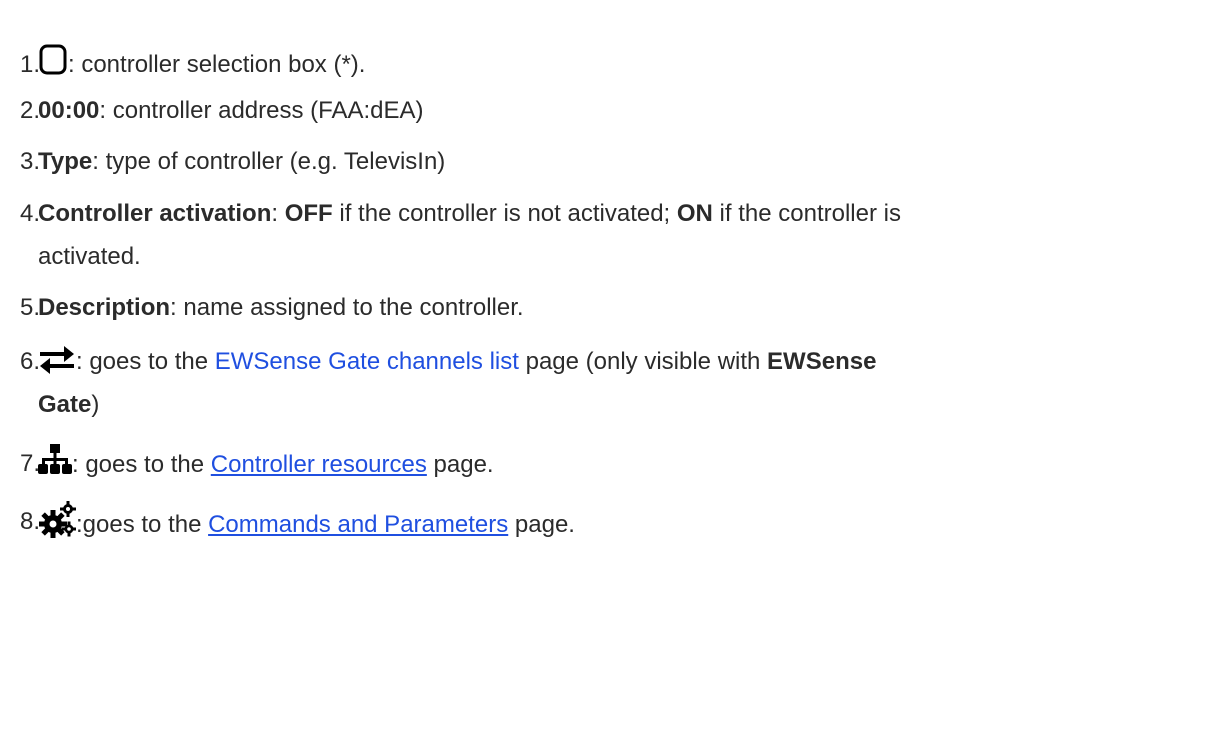  What do you see at coordinates (367, 361) in the screenshot?
I see `ewsense-gate-channels-link: EWSense Gate channels list` at bounding box center [367, 361].